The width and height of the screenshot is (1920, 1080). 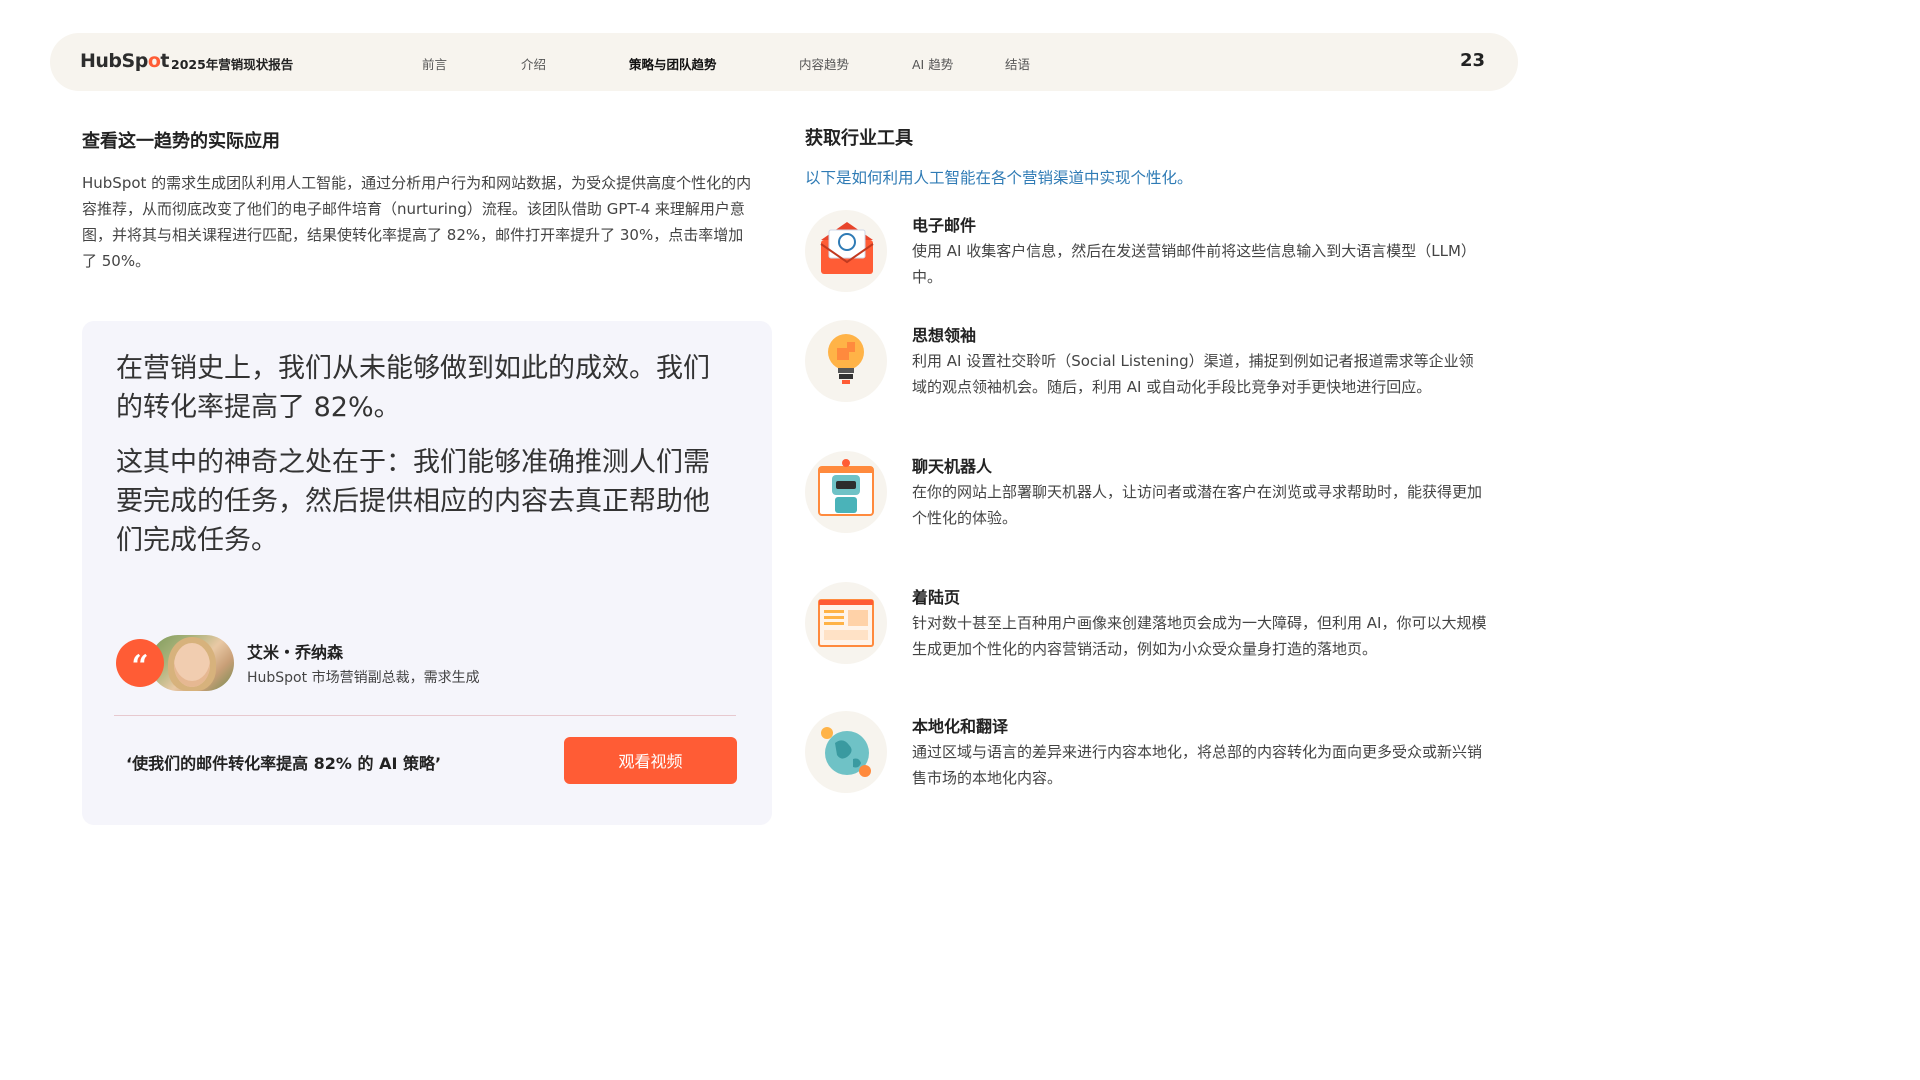 I want to click on nav-item-ai-trends: AI 趋势, so click(x=932, y=63).